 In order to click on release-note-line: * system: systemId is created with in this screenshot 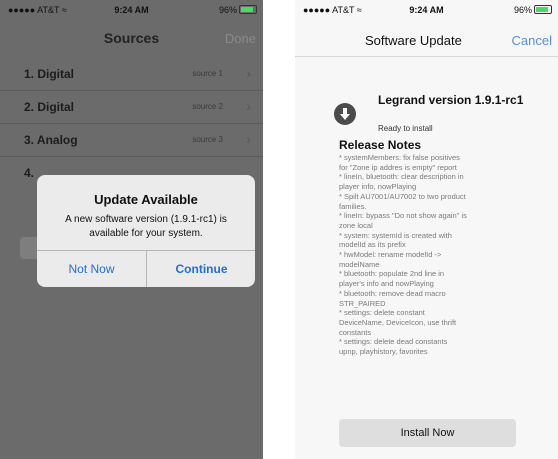, I will do `click(395, 235)`.